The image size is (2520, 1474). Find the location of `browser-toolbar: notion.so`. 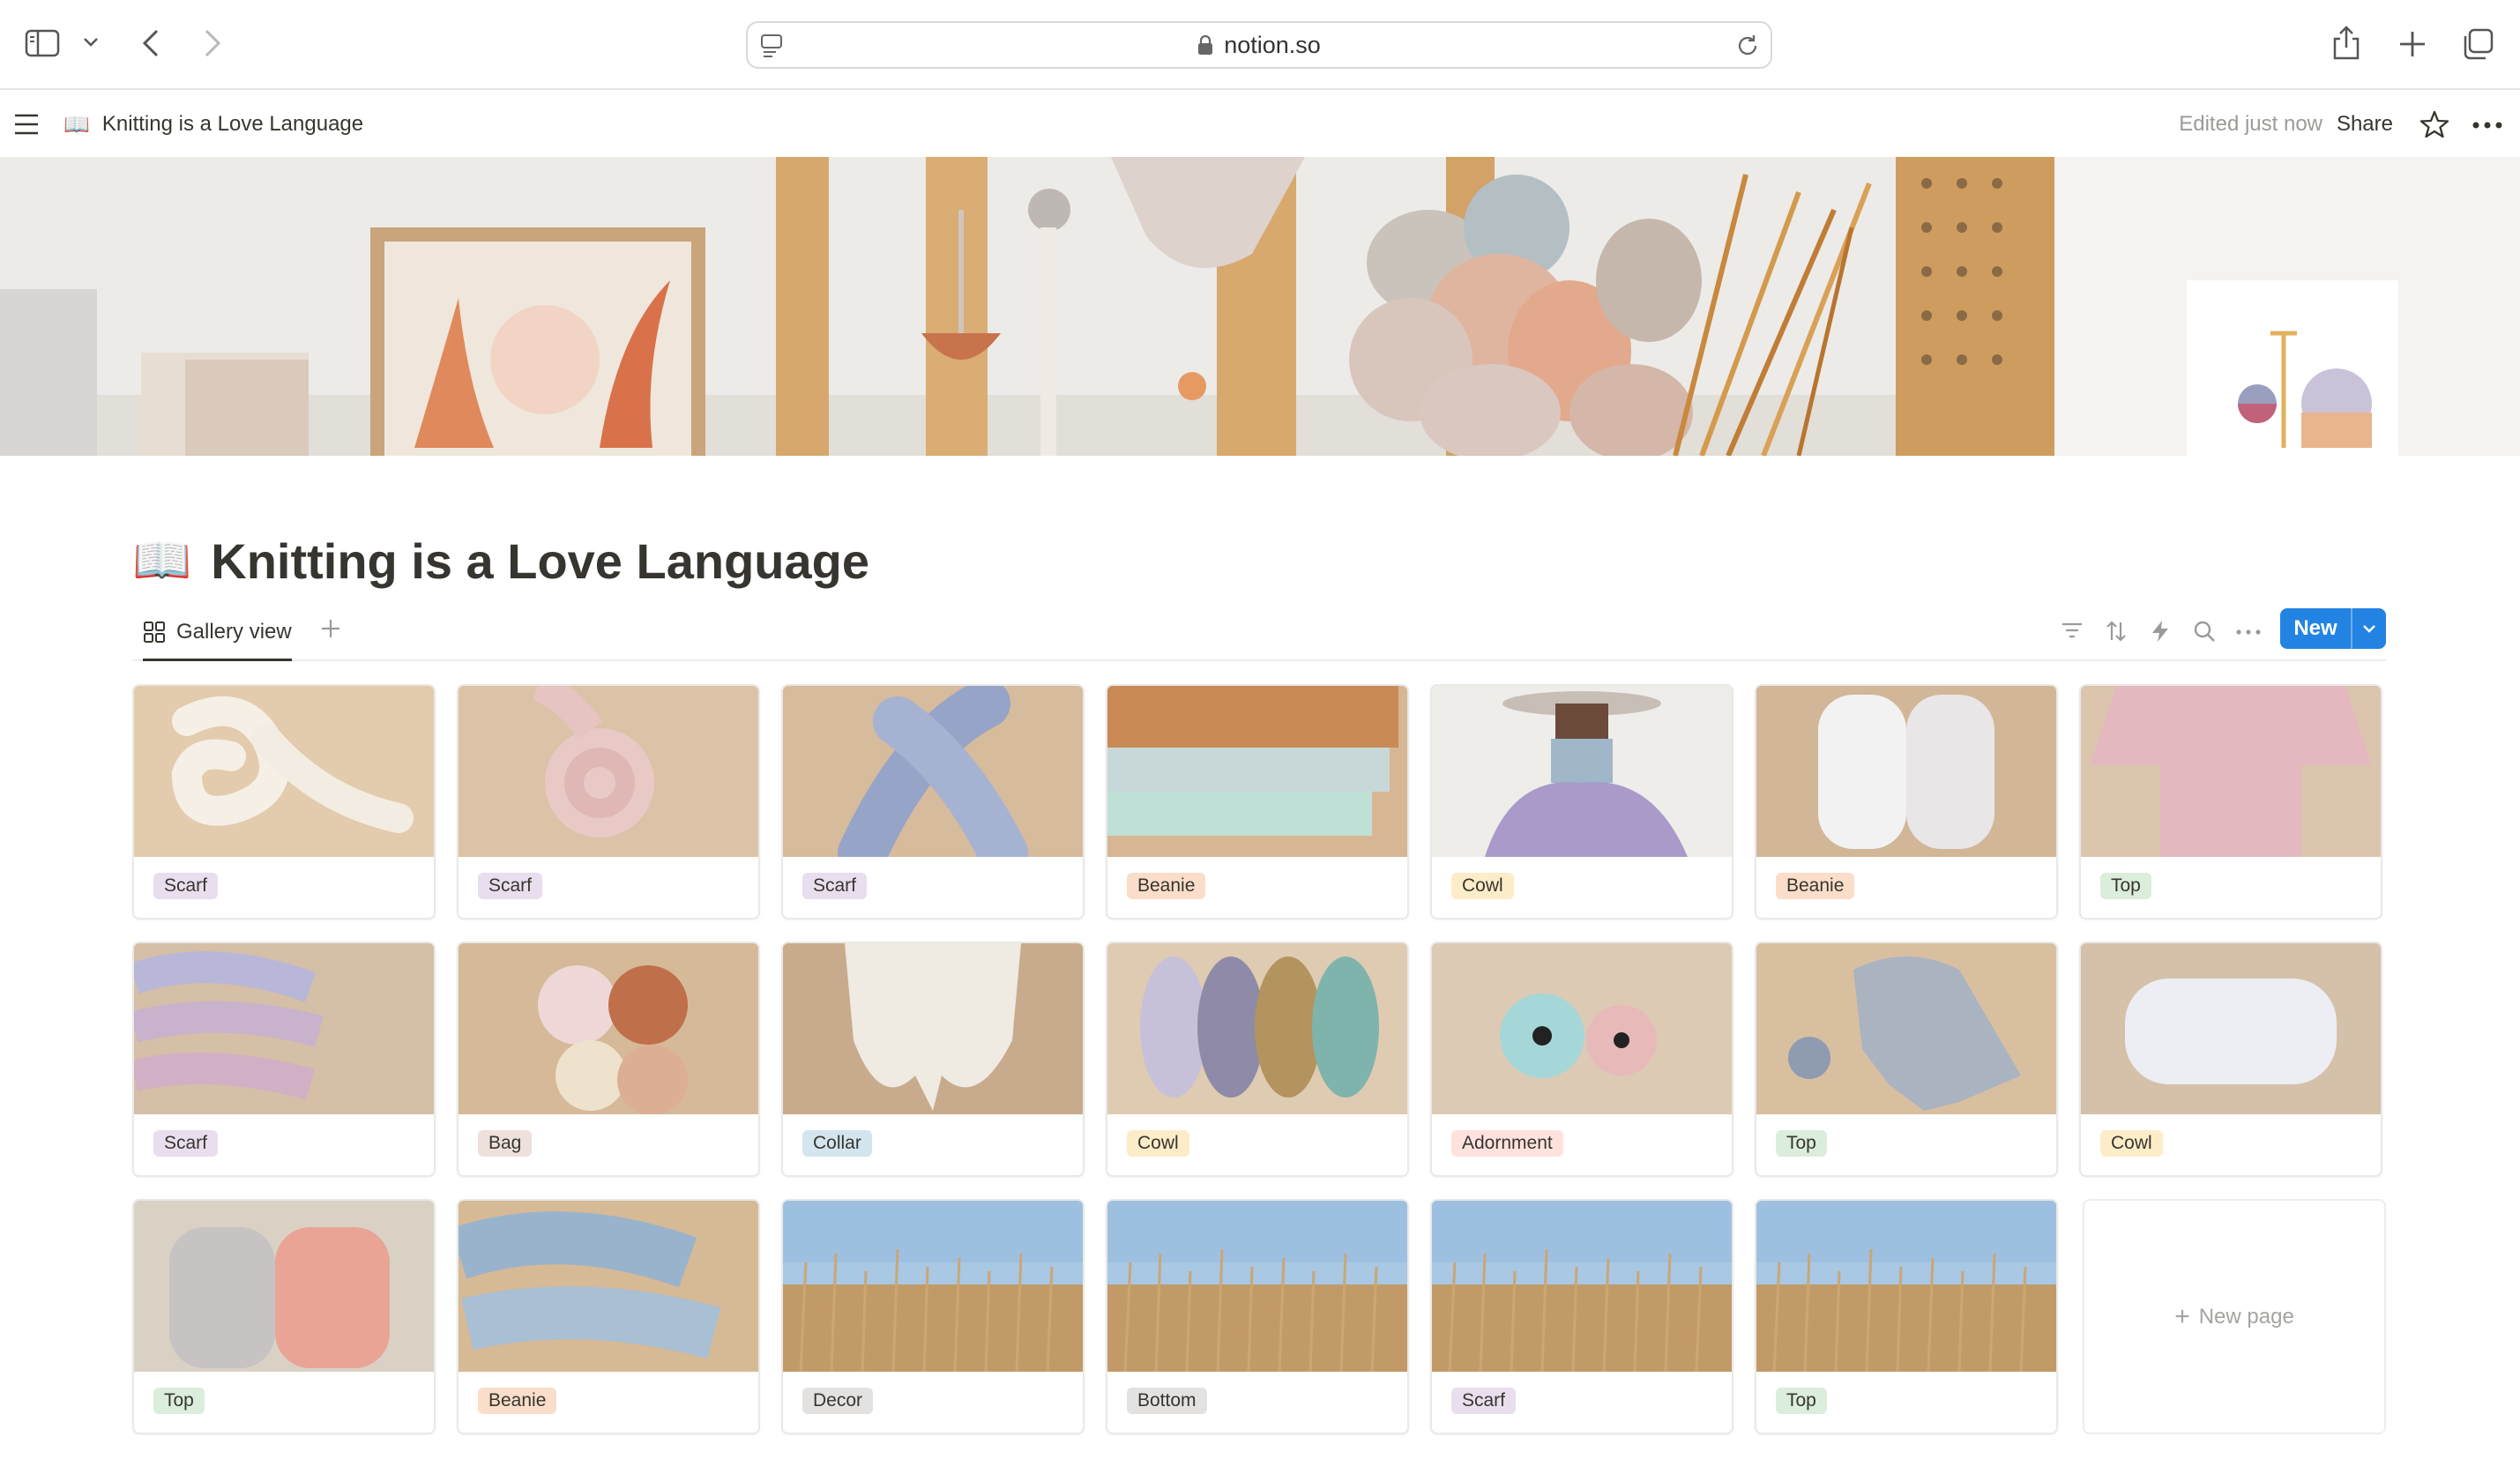

browser-toolbar: notion.so is located at coordinates (1260, 45).